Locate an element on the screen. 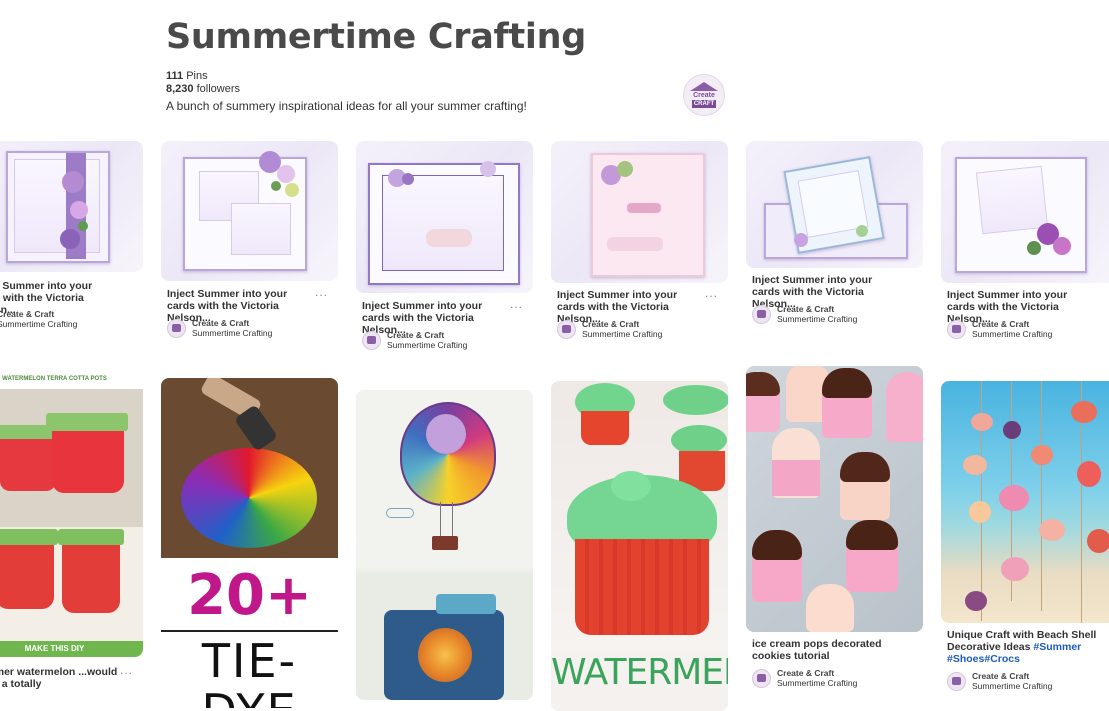 The height and width of the screenshot is (711, 1109). pin-image-text: 20+ is located at coordinates (249, 595).